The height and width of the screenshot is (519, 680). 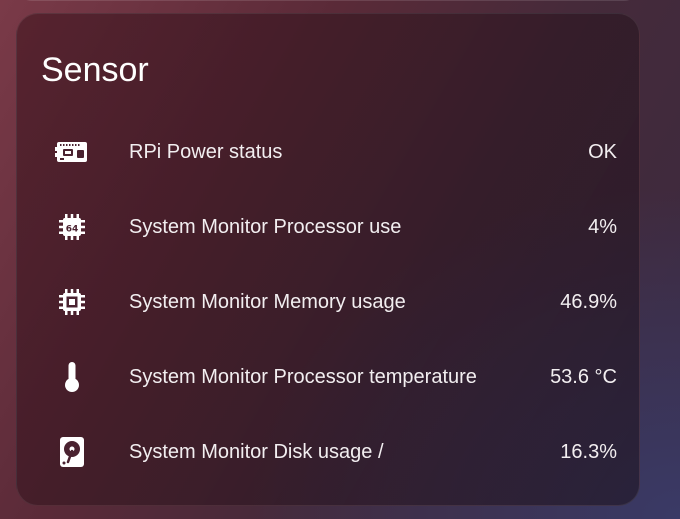 I want to click on entity-name: System Monitor Memory usage, so click(x=267, y=302).